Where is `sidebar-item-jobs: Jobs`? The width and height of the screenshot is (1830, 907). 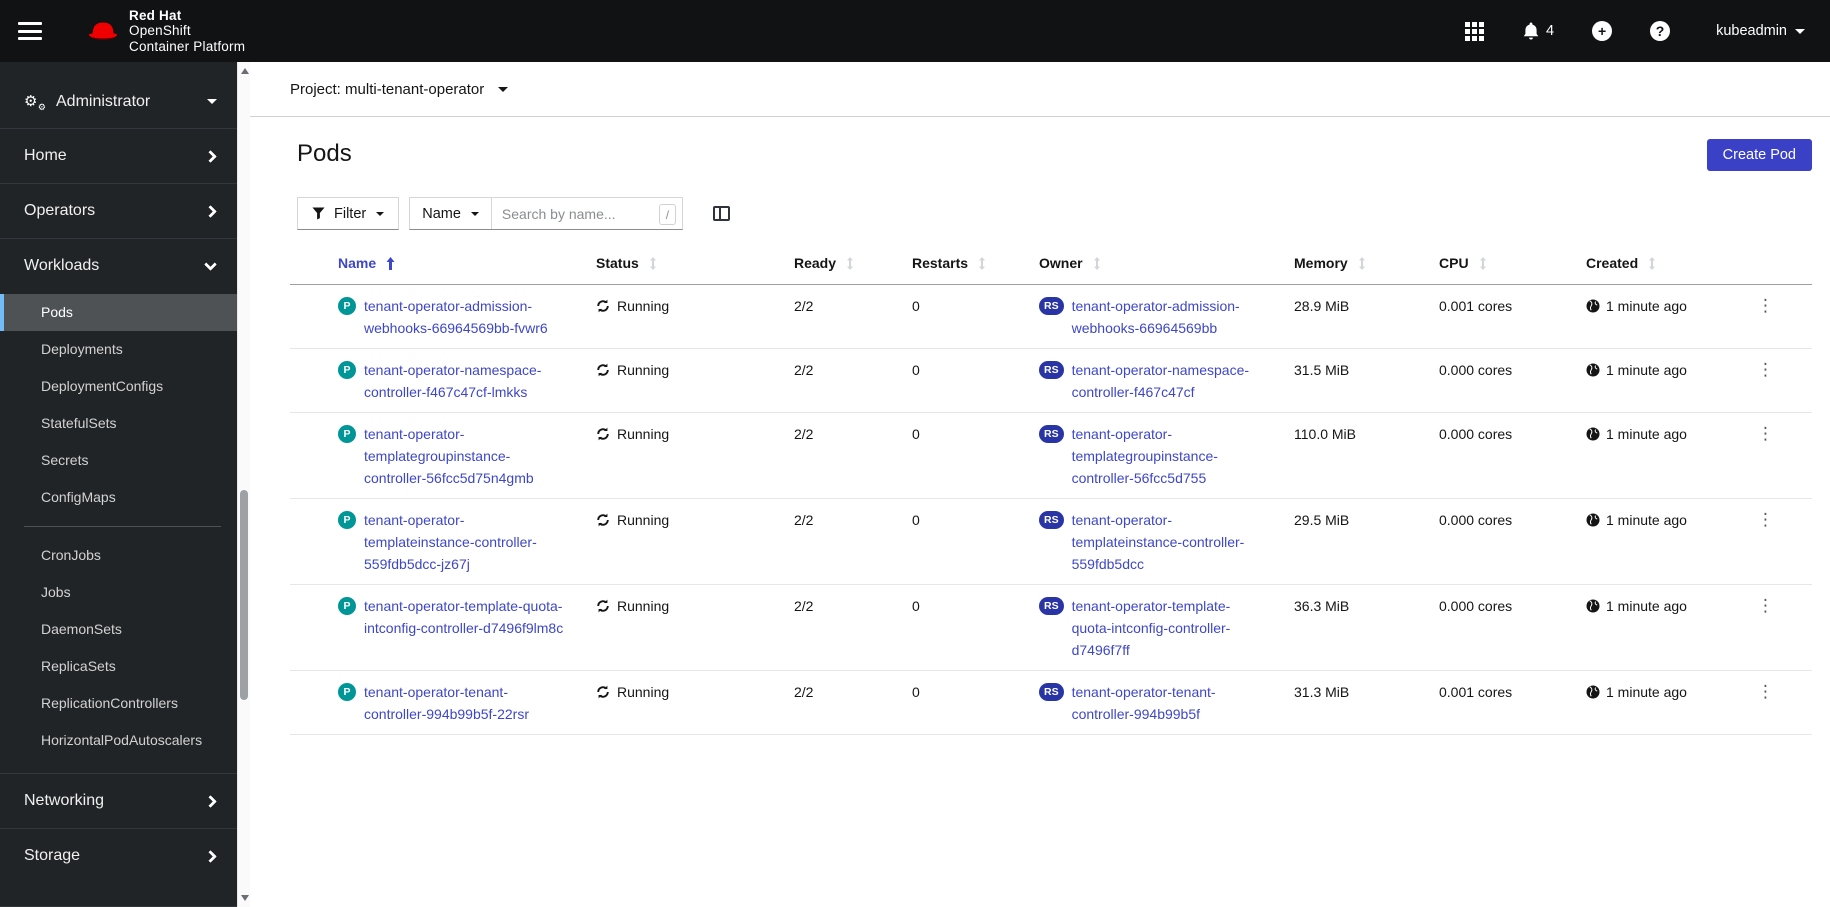 sidebar-item-jobs: Jobs is located at coordinates (118, 592).